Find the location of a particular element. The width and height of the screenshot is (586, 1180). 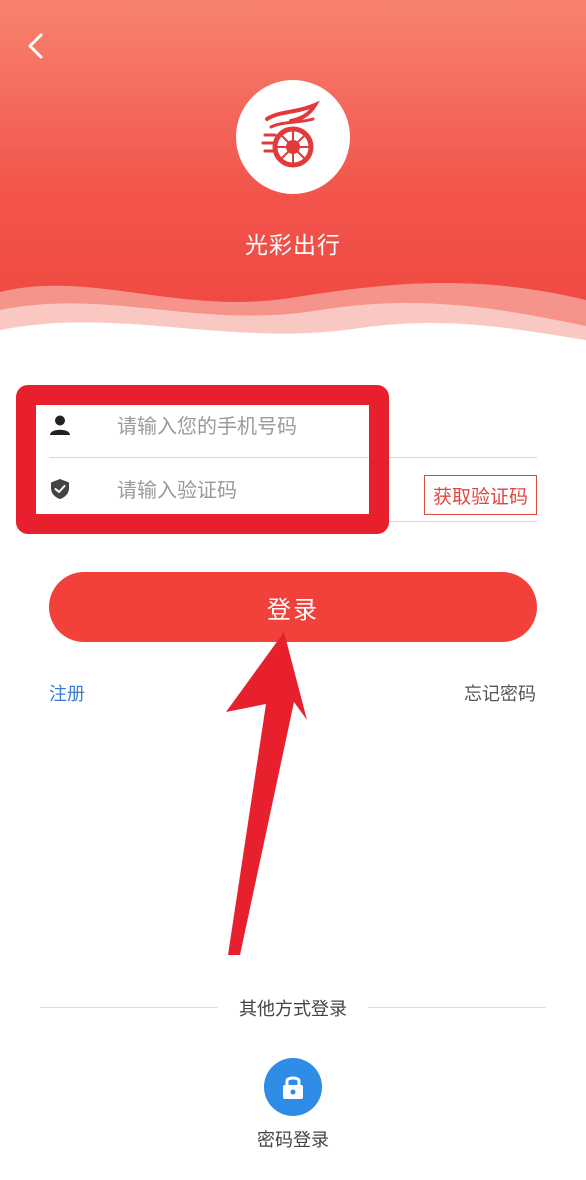

chevron-left-icon is located at coordinates (35, 46).